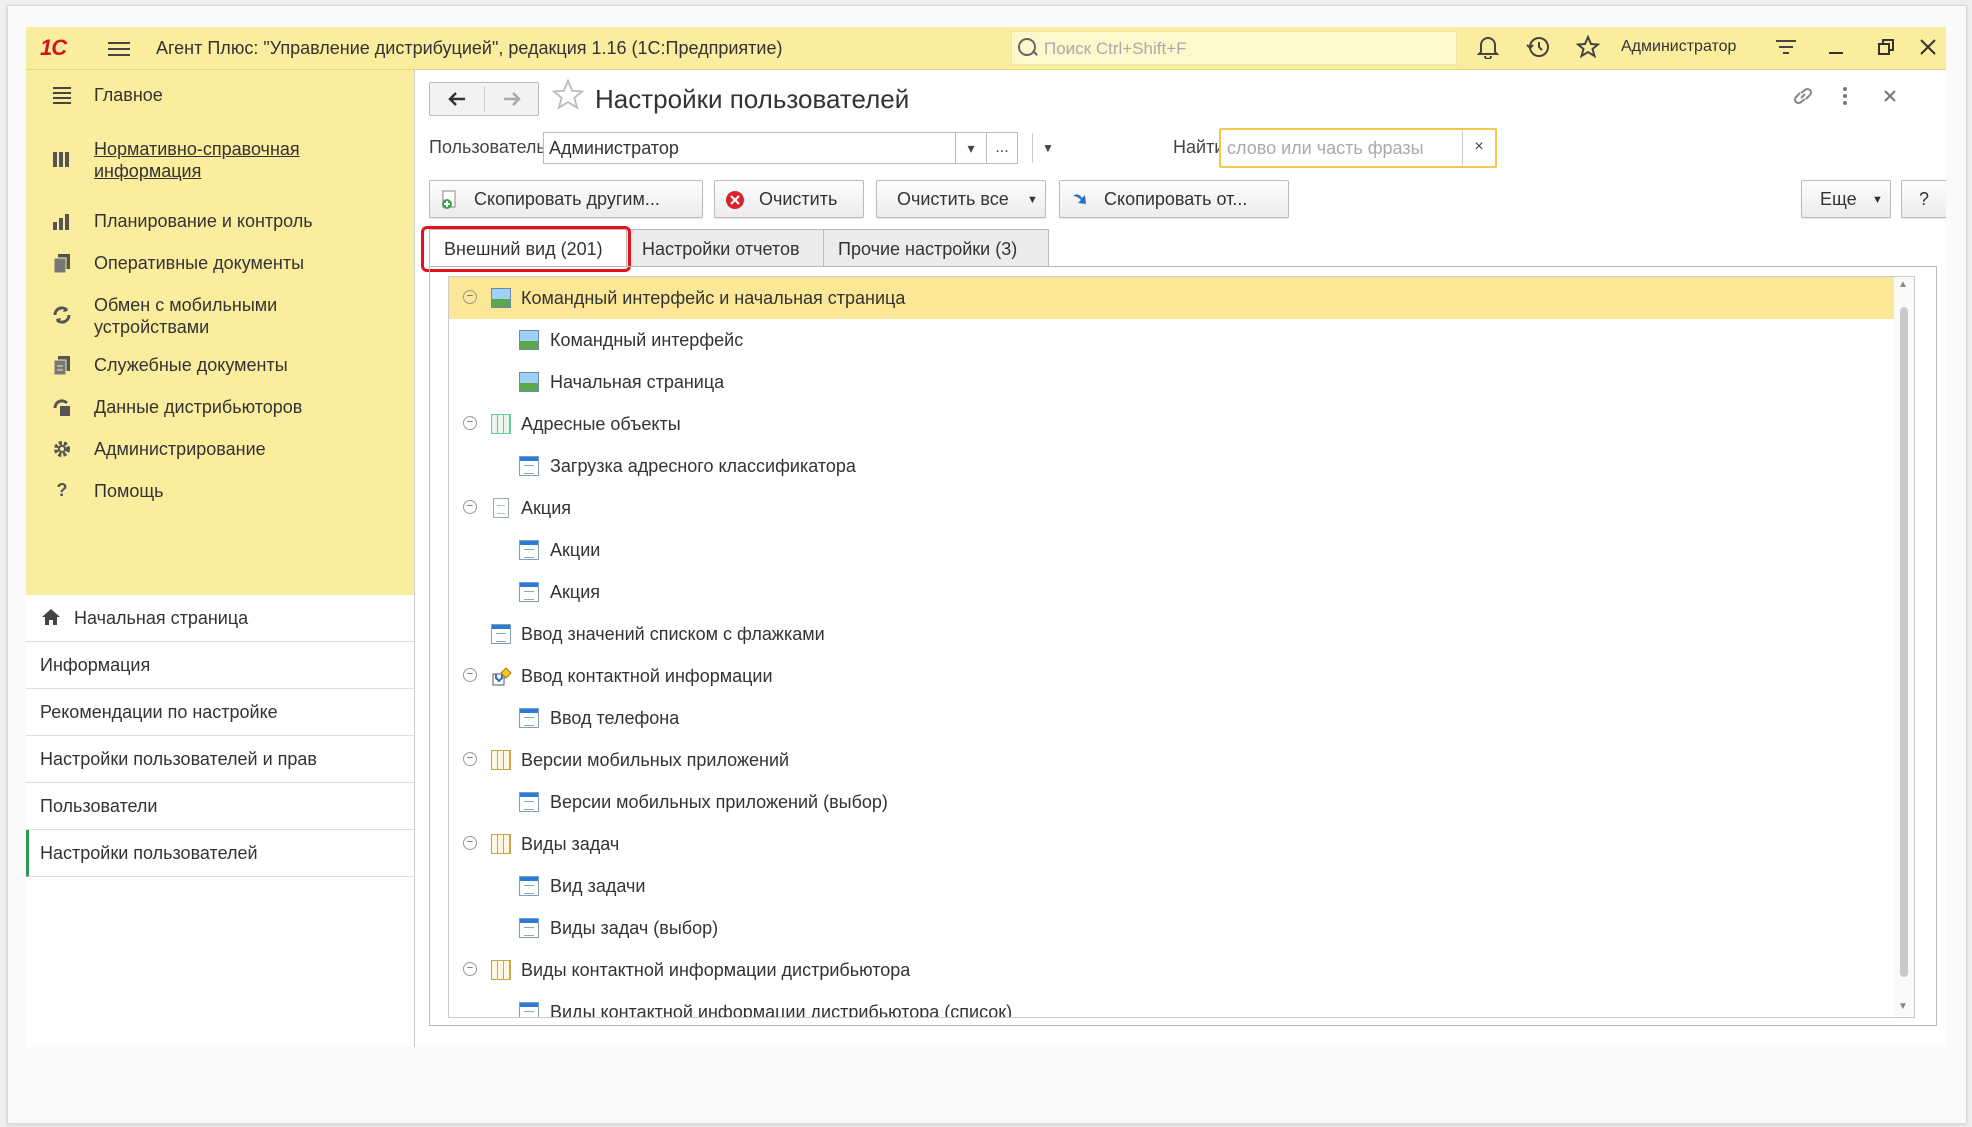 The height and width of the screenshot is (1127, 1972). I want to click on page-label: Рекомендации по настройке, so click(159, 712).